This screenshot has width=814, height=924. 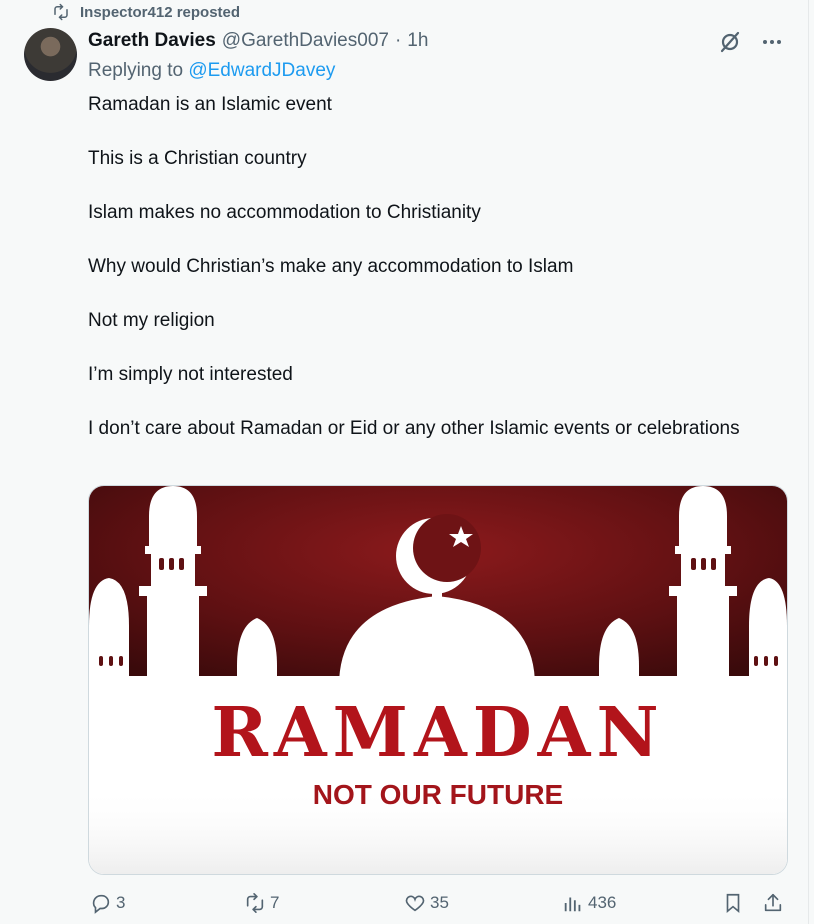 What do you see at coordinates (197, 158) in the screenshot?
I see `tweet-paragraph: This is a Christian country` at bounding box center [197, 158].